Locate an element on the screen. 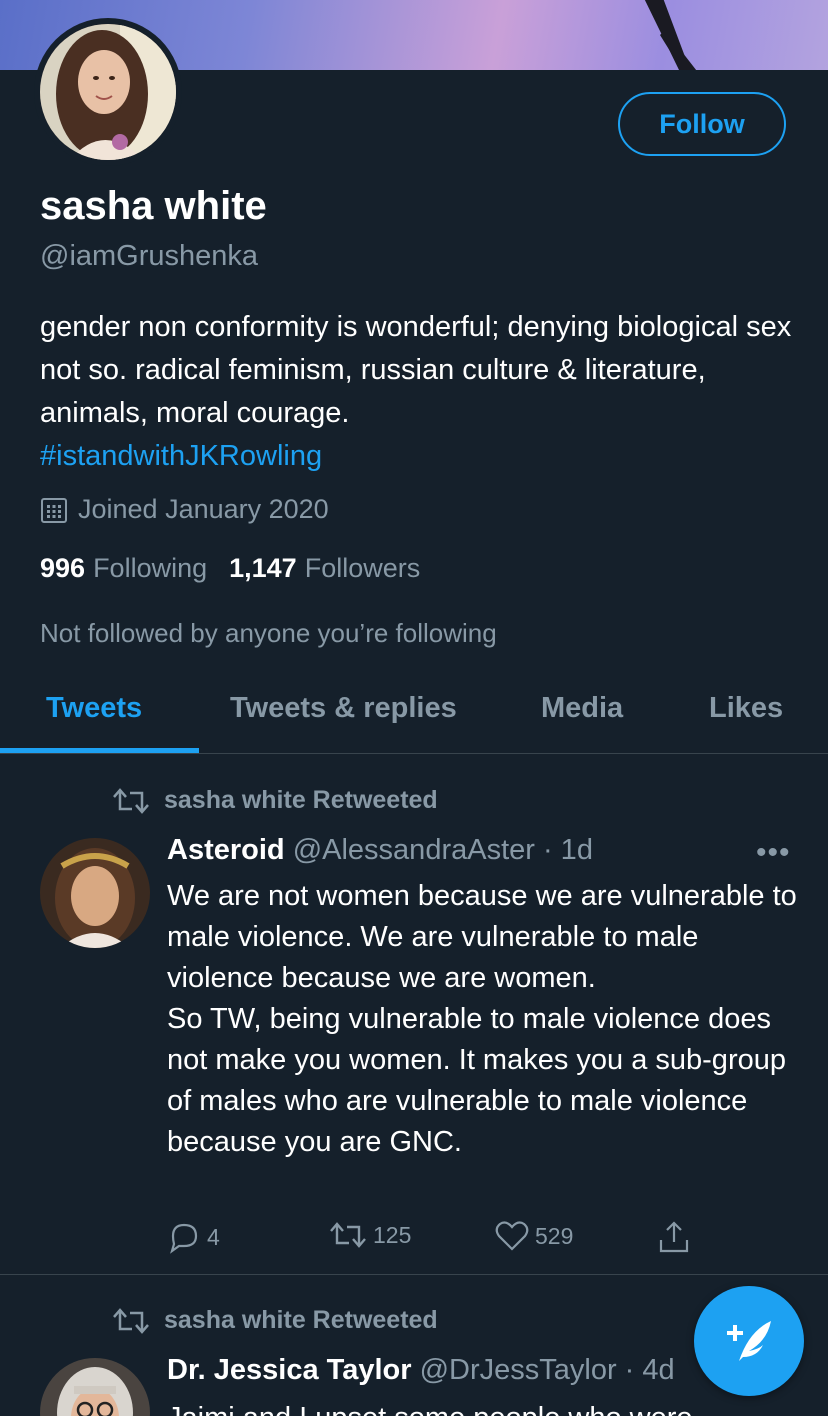 This screenshot has width=828, height=1416. active-tab-indicator is located at coordinates (99, 750).